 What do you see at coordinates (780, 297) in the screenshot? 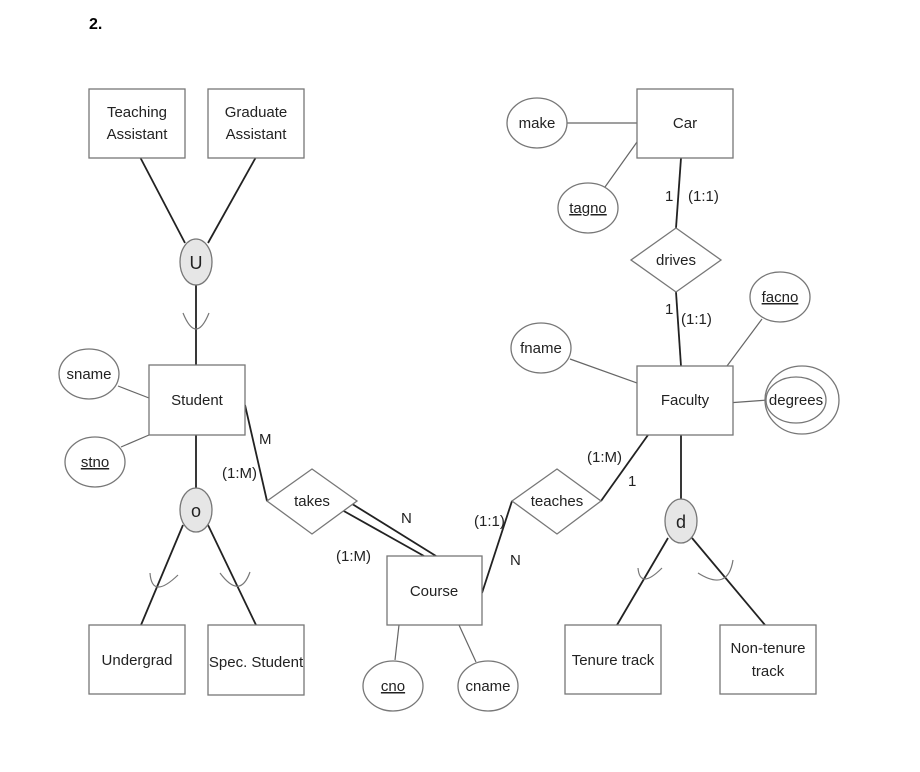
I see `facno-label: facno` at bounding box center [780, 297].